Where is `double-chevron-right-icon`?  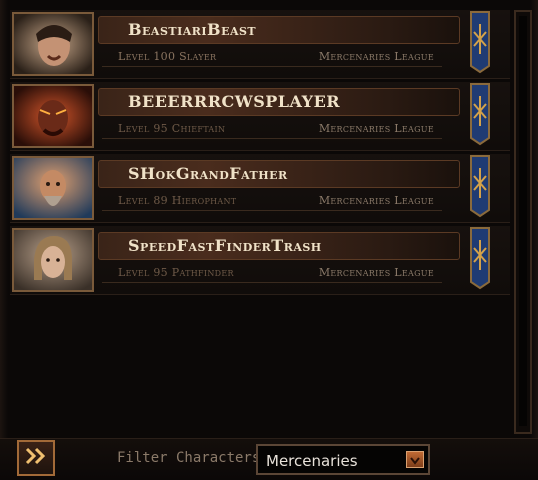
double-chevron-right-icon is located at coordinates (36, 458).